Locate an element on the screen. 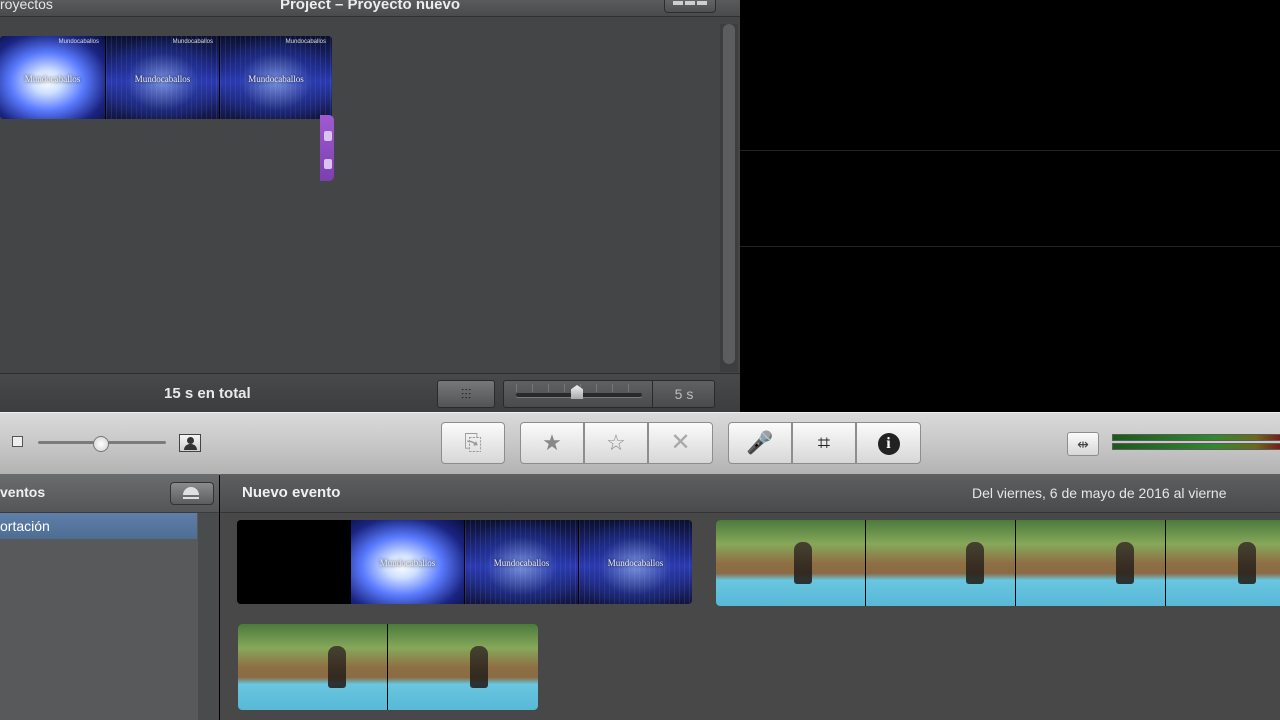 The width and height of the screenshot is (1280, 720). event-library-sidebar: ventos ortación is located at coordinates (109, 597).